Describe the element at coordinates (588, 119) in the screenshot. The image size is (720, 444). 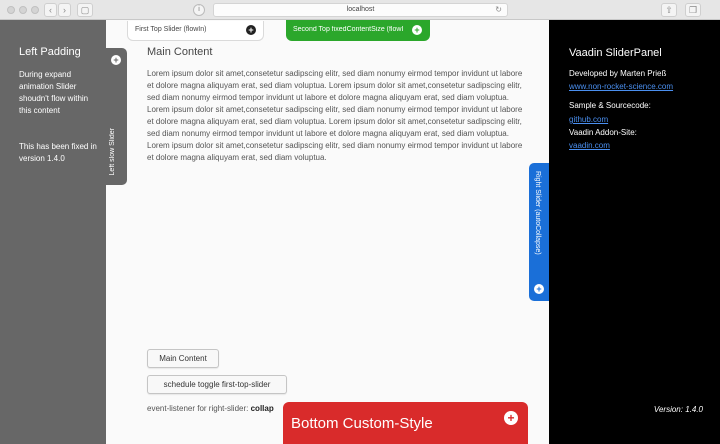
I see `github-link: github.com` at that location.